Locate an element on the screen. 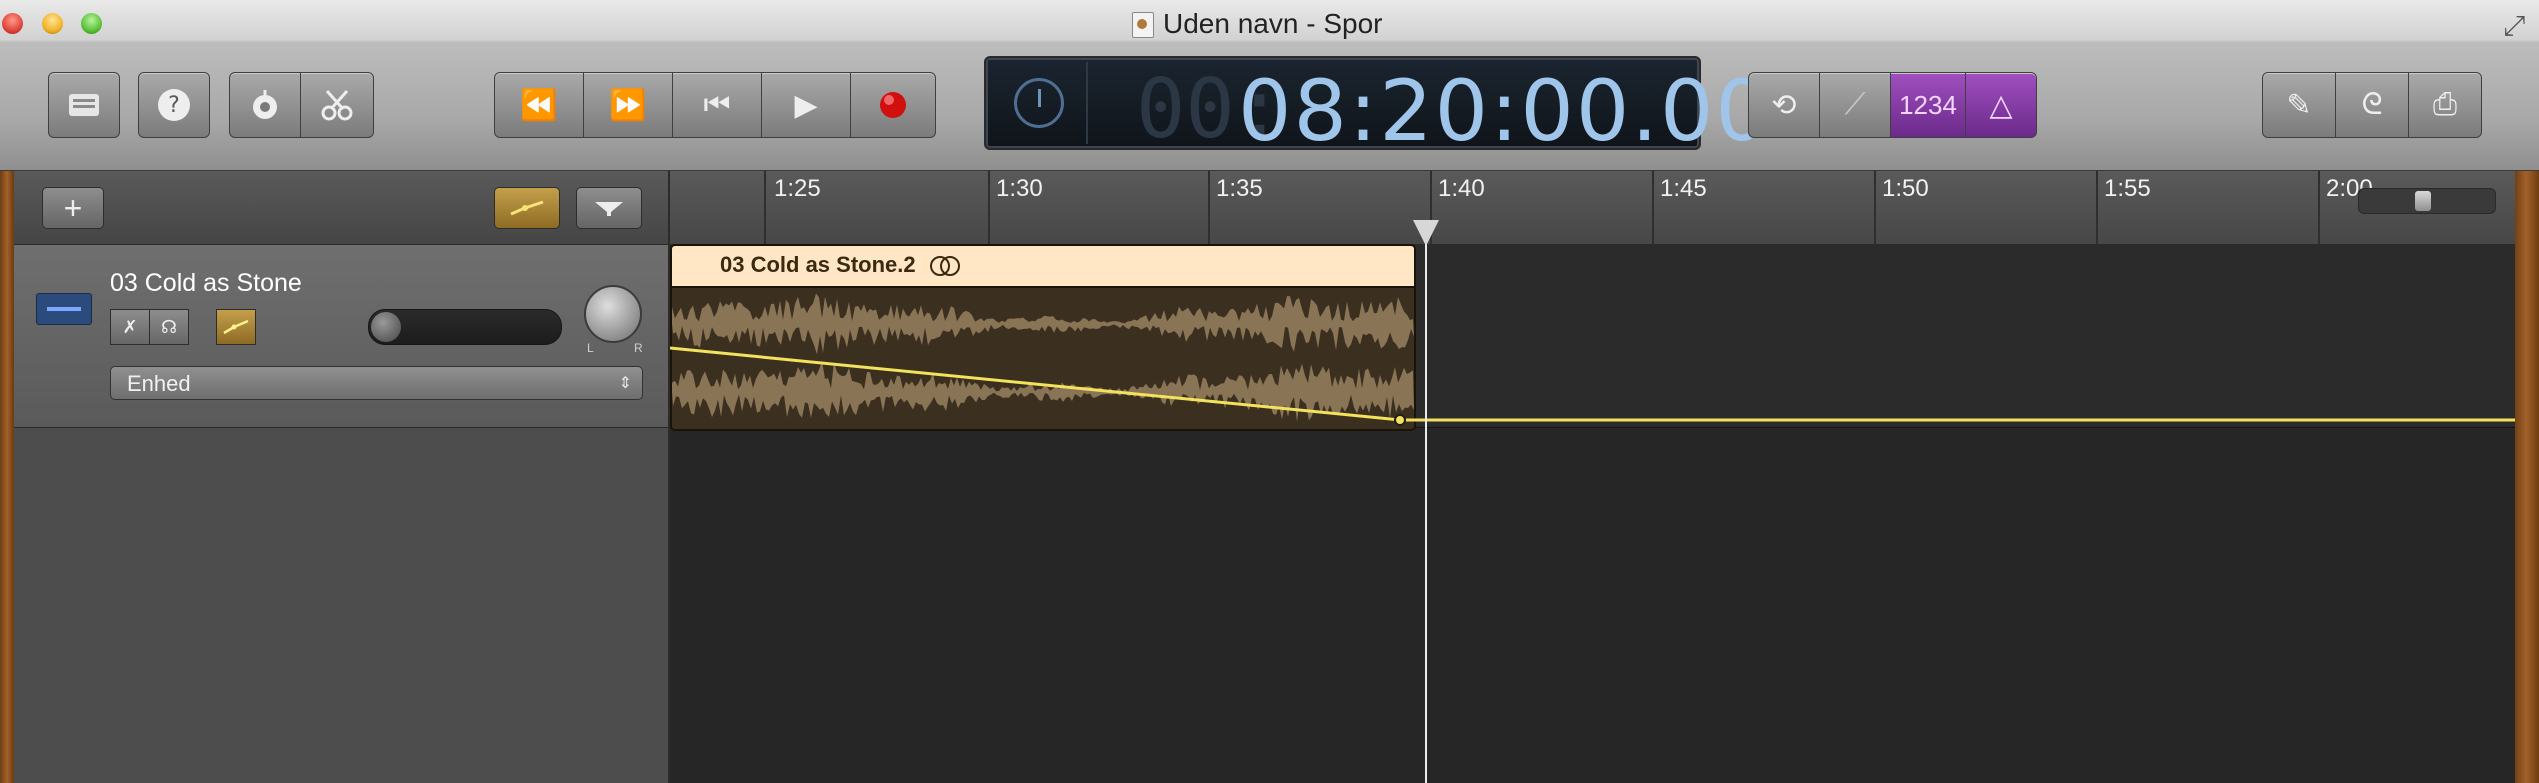  ruler-label: 1:55 is located at coordinates (2127, 188).